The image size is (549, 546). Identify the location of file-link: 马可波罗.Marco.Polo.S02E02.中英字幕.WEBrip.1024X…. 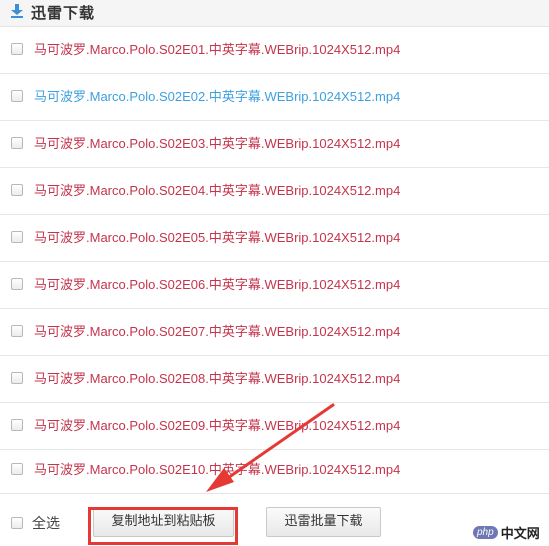
(217, 97).